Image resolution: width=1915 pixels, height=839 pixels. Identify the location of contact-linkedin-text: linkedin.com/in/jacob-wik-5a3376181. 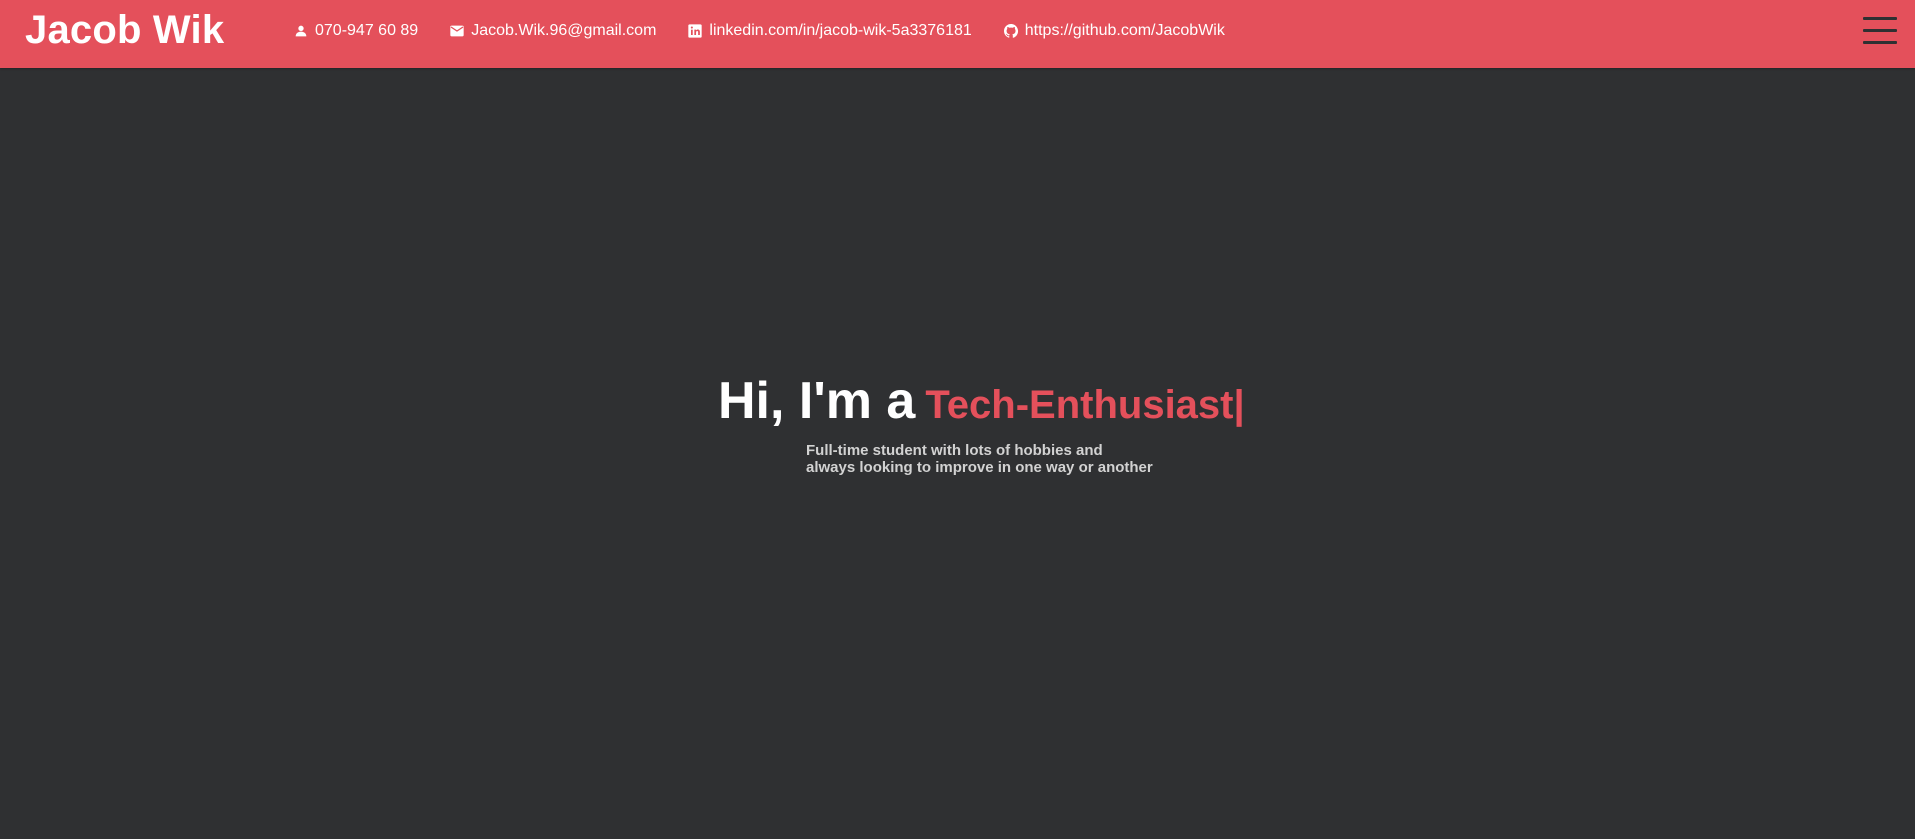
(840, 30).